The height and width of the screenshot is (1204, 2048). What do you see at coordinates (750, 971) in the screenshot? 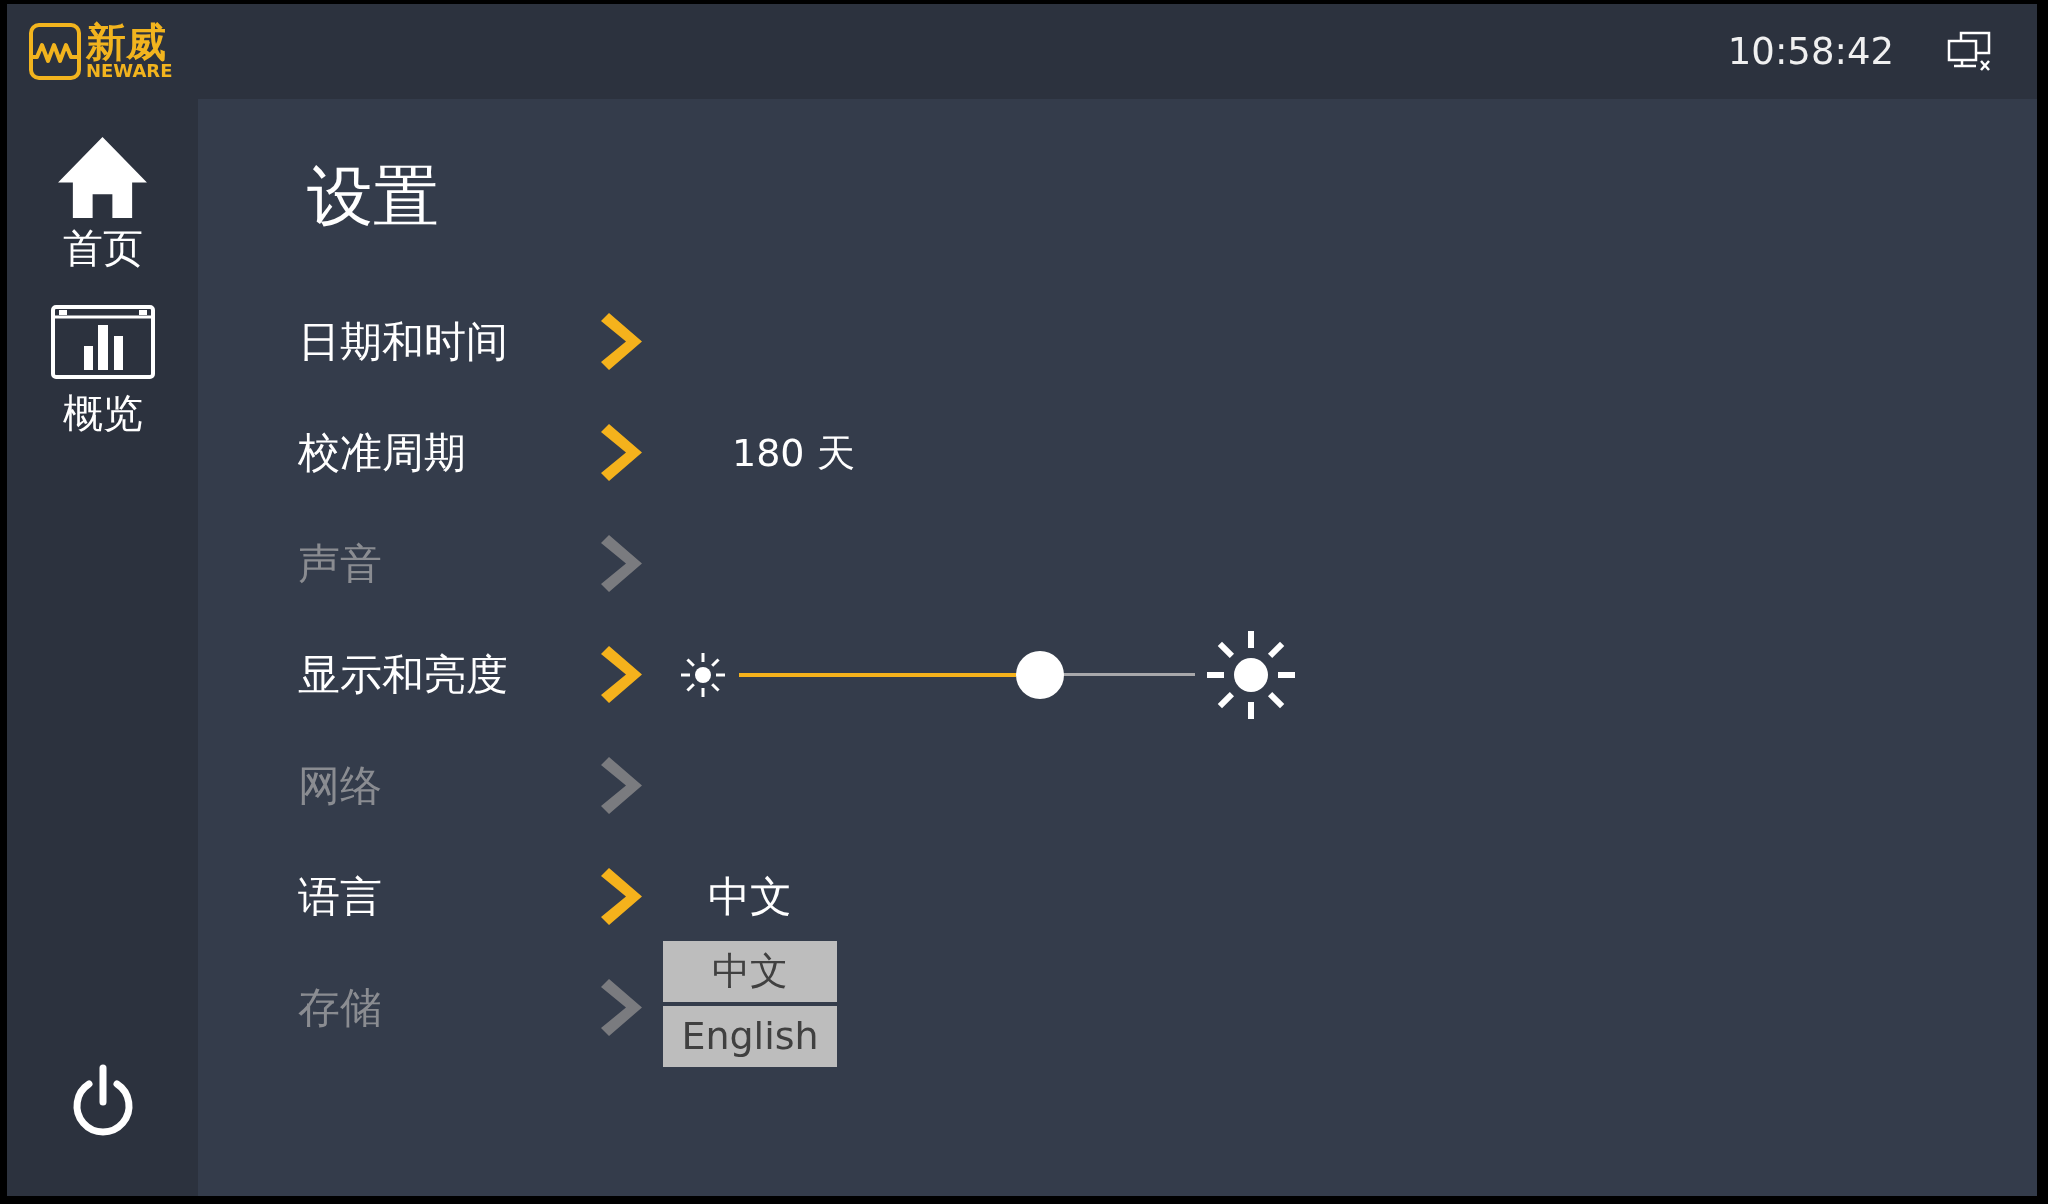
I see `dropdown-option: 中文` at bounding box center [750, 971].